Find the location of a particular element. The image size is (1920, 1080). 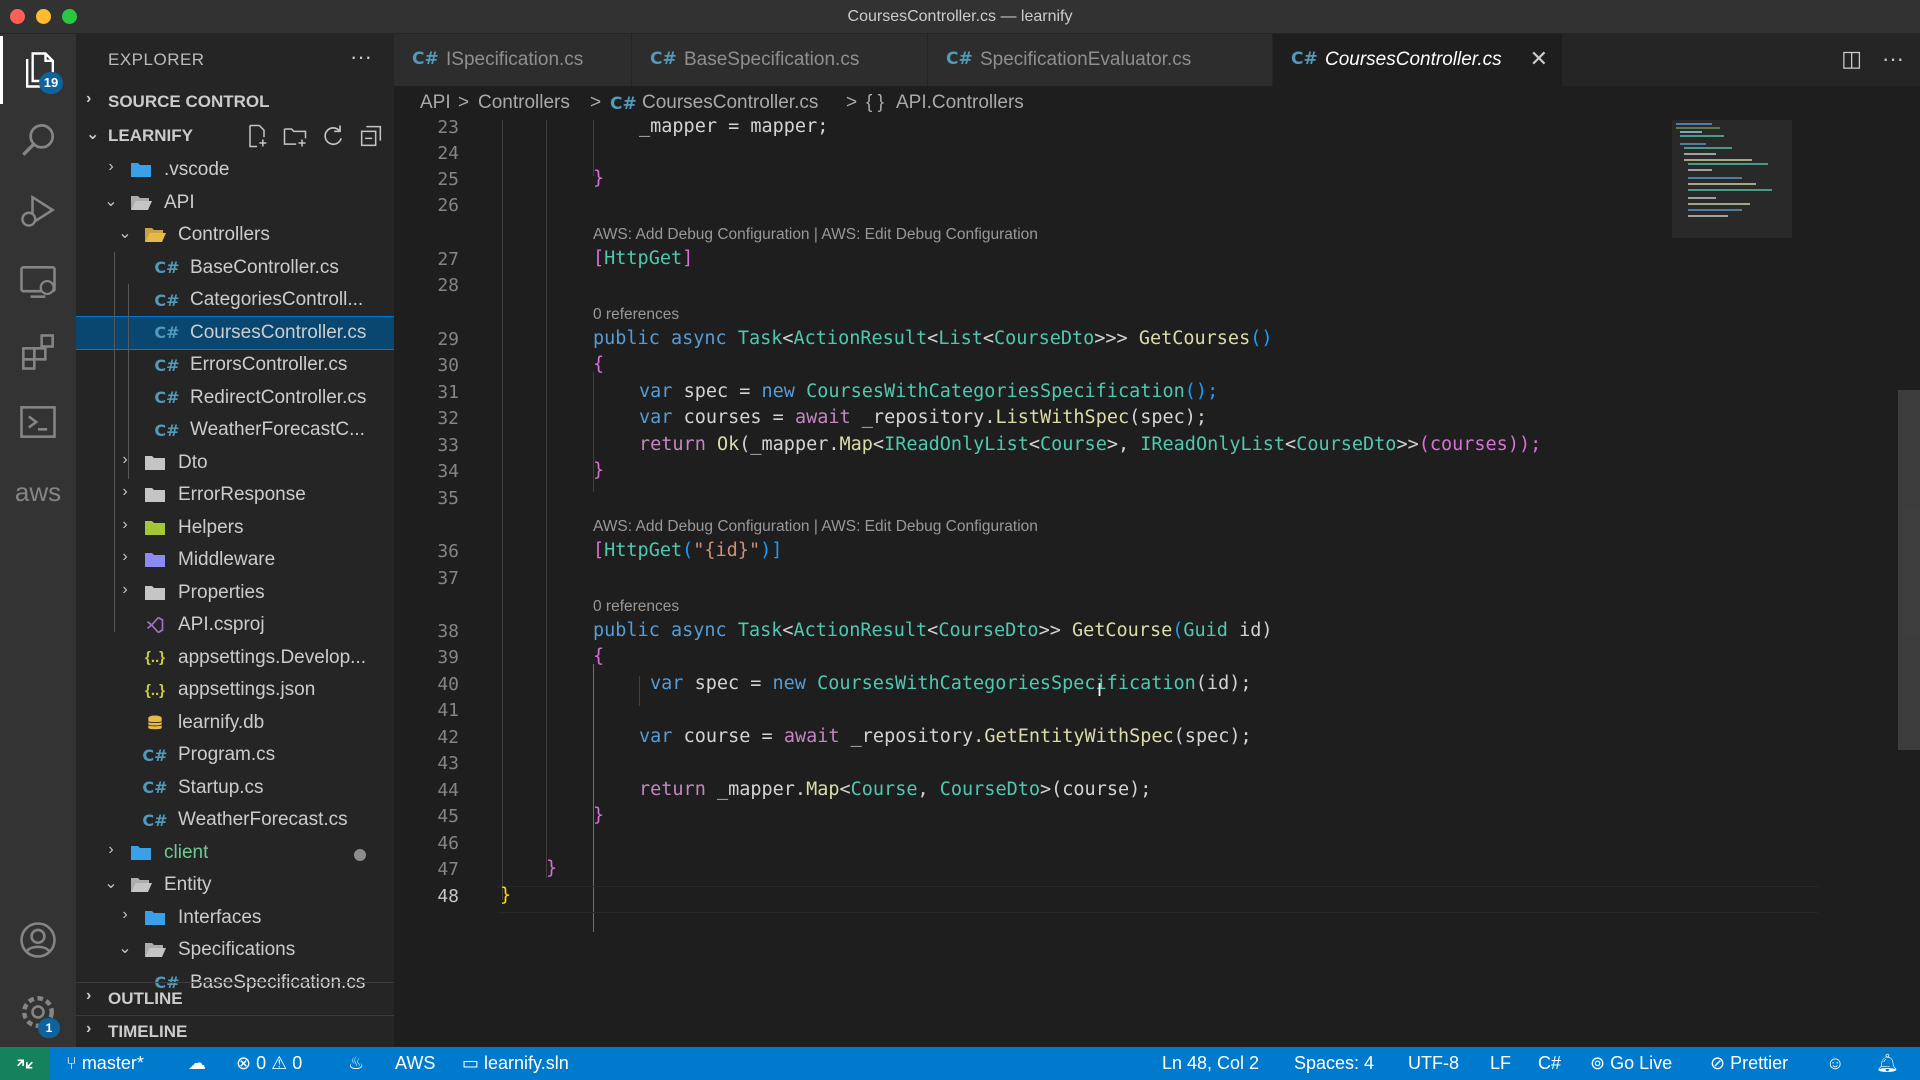

line-number: 46 is located at coordinates (448, 843).